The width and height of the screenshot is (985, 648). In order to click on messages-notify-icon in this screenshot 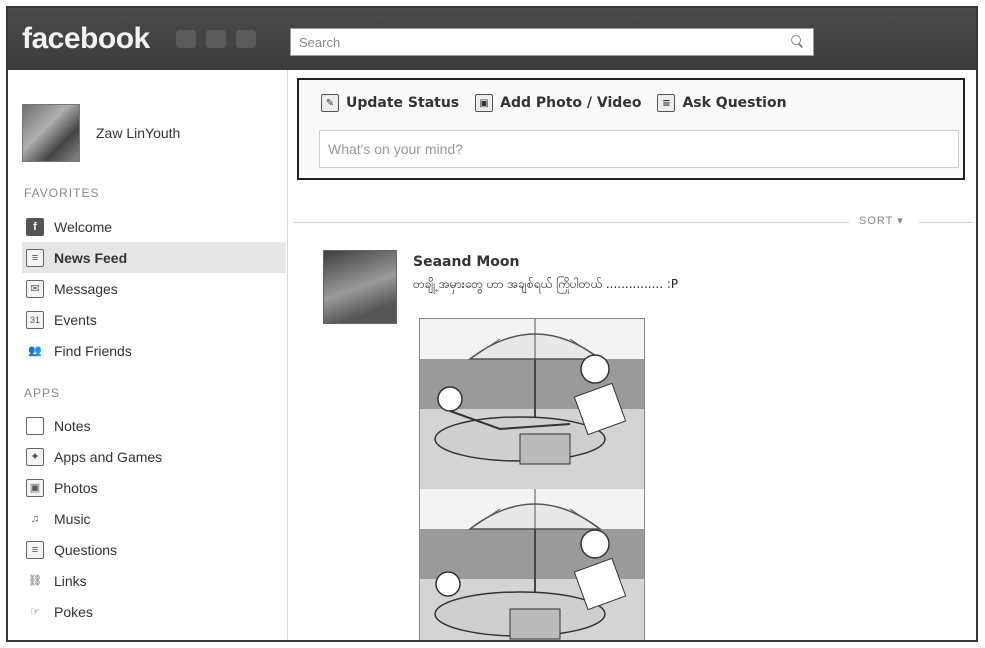, I will do `click(216, 39)`.